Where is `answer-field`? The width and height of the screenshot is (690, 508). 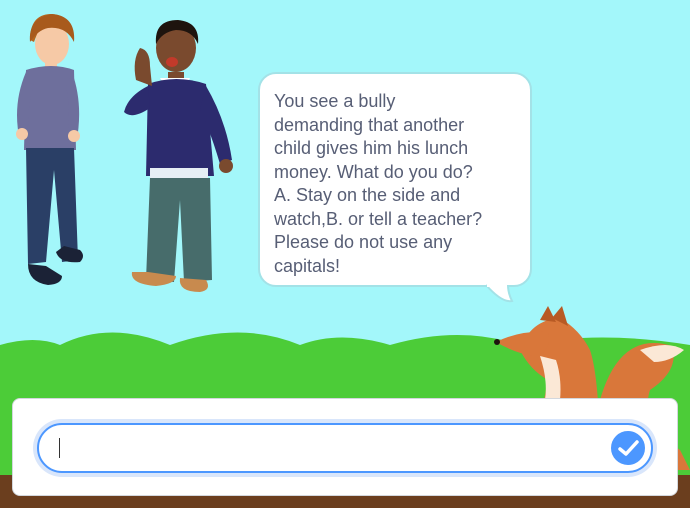 answer-field is located at coordinates (345, 448).